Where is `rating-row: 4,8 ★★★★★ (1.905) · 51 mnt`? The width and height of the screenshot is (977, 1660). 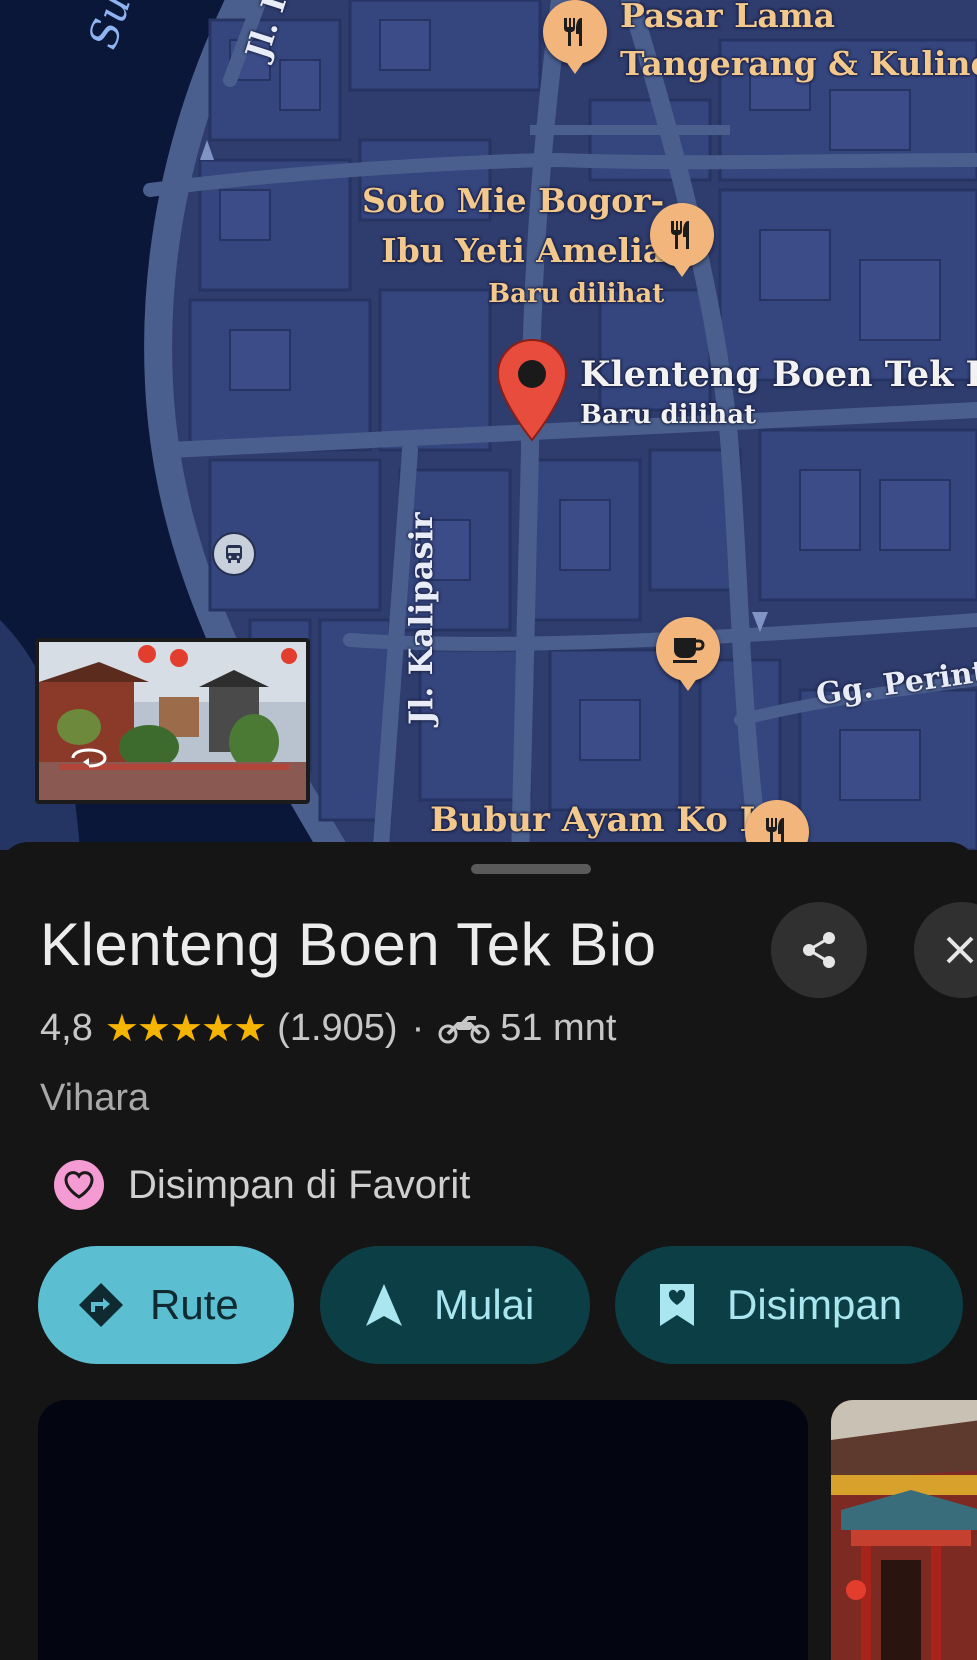
rating-row: 4,8 ★★★★★ (1.905) · 51 mnt is located at coordinates (328, 1028).